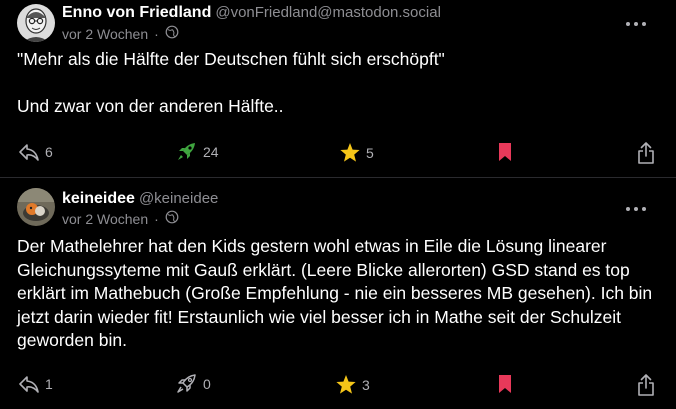  Describe the element at coordinates (370, 152) in the screenshot. I see `favourite-count: 5` at that location.